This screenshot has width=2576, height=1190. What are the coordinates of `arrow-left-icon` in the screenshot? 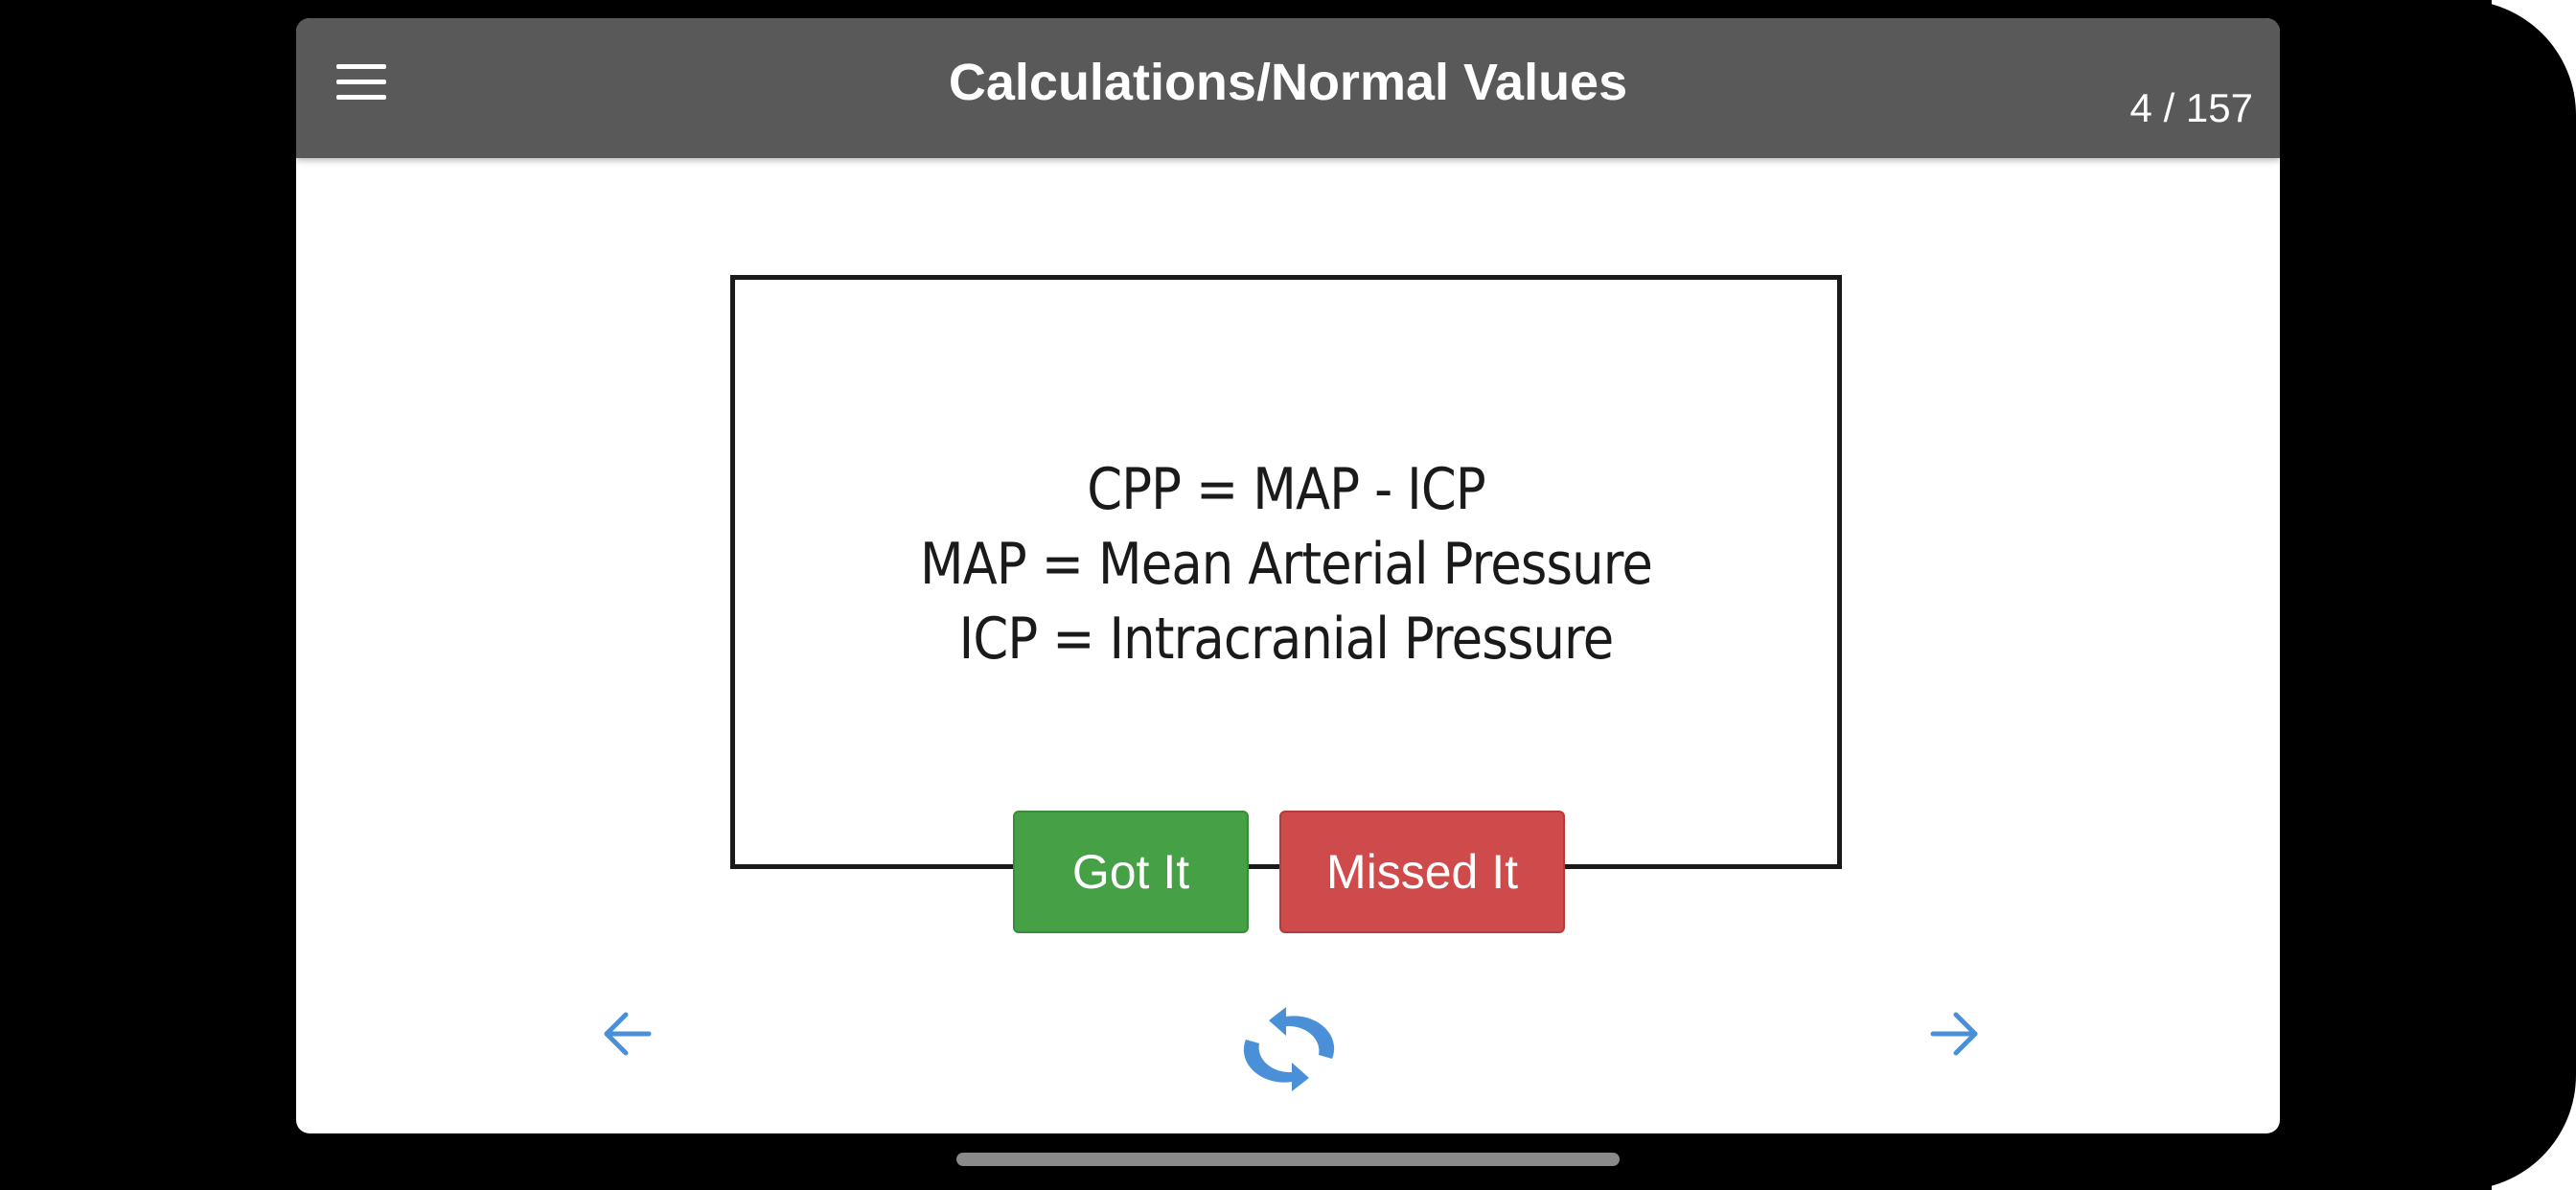 It's located at (627, 1034).